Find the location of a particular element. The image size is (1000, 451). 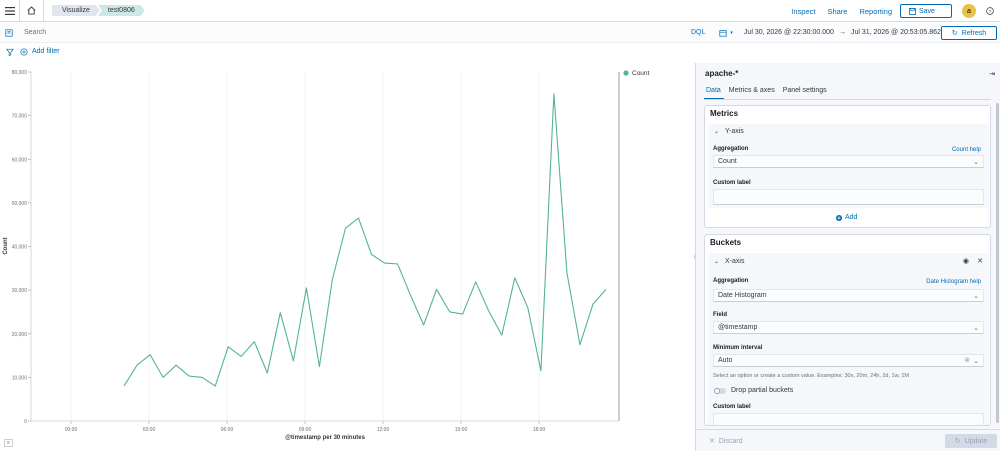

query-language-toggle: DQL is located at coordinates (698, 32).